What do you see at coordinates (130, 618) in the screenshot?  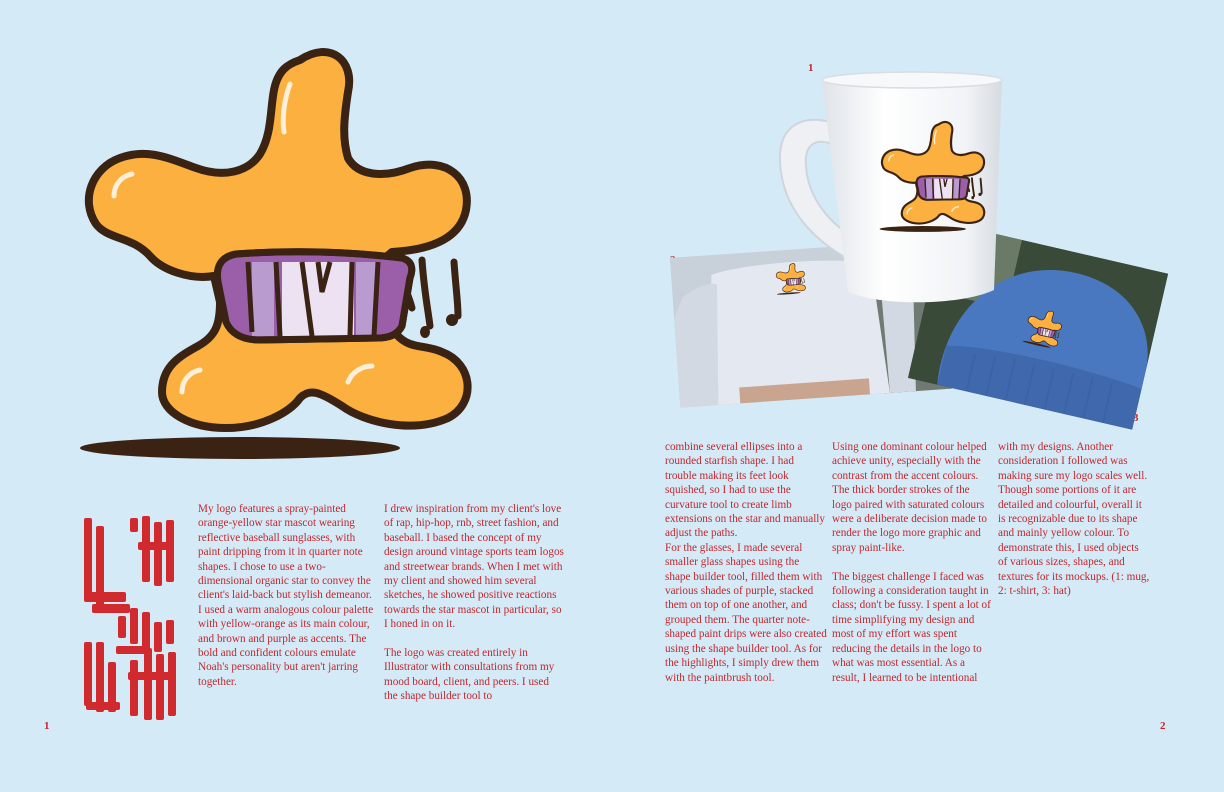 I see `logo-wordmark-icon` at bounding box center [130, 618].